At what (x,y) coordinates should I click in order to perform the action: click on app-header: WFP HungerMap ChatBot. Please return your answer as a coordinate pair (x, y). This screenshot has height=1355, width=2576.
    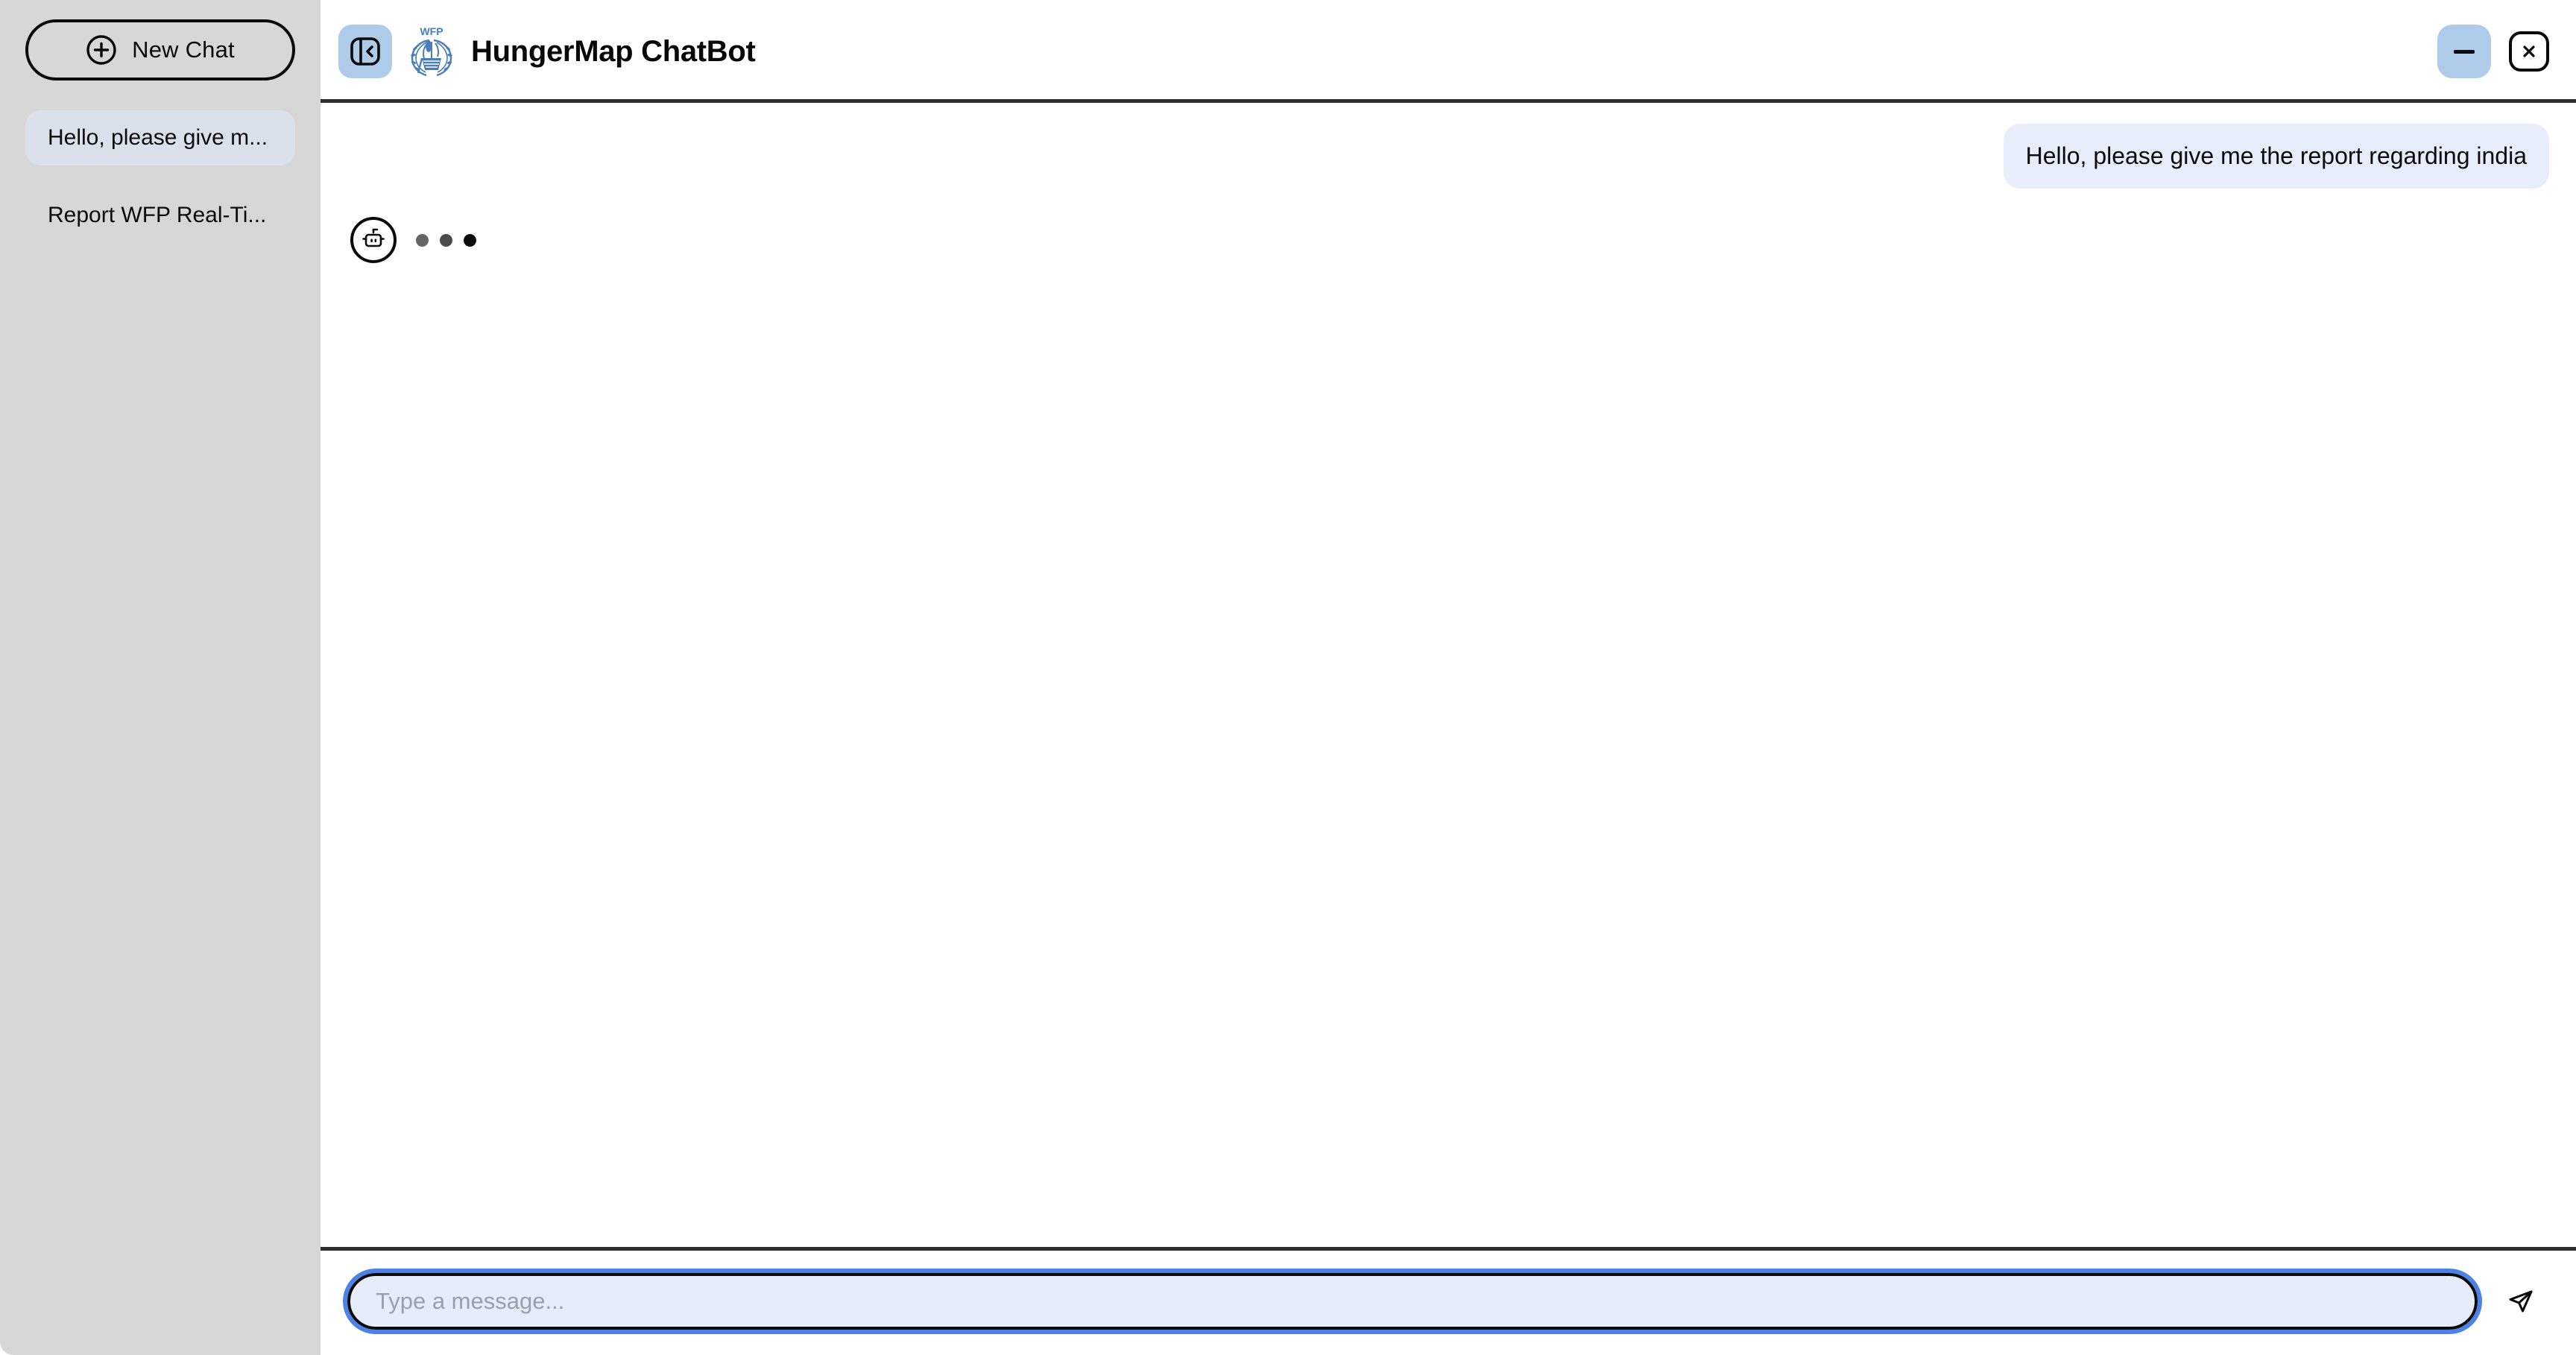
    Looking at the image, I should click on (1448, 52).